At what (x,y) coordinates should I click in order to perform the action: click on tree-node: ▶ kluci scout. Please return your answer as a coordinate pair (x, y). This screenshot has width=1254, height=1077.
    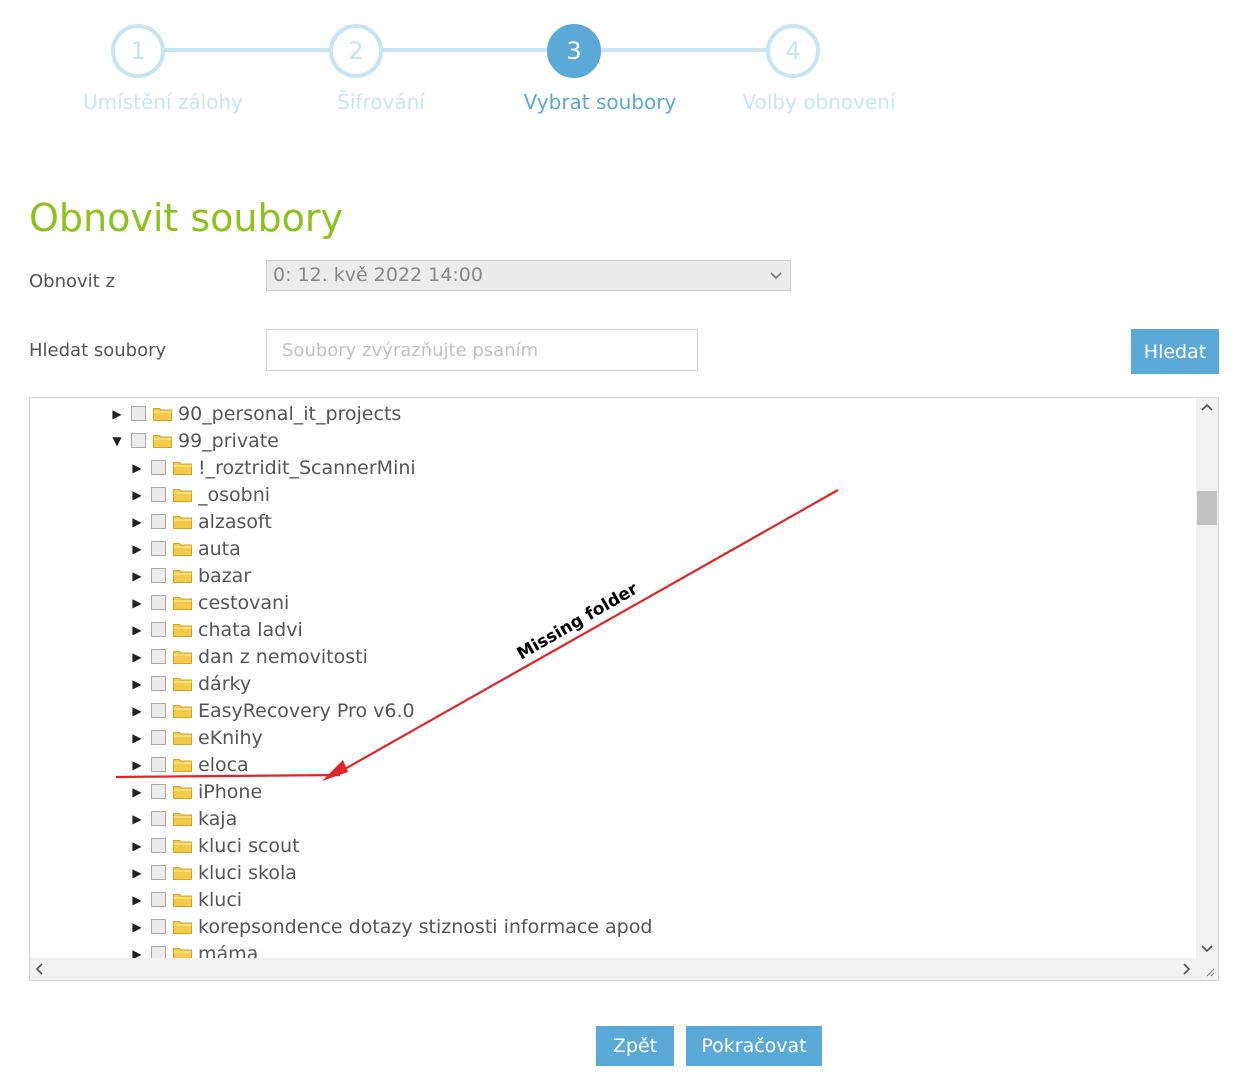
    Looking at the image, I should click on (213, 845).